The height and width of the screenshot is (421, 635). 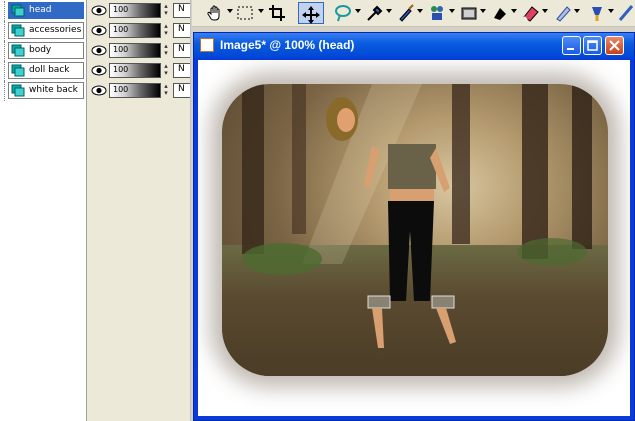 What do you see at coordinates (55, 30) in the screenshot?
I see `layer-name: accessories` at bounding box center [55, 30].